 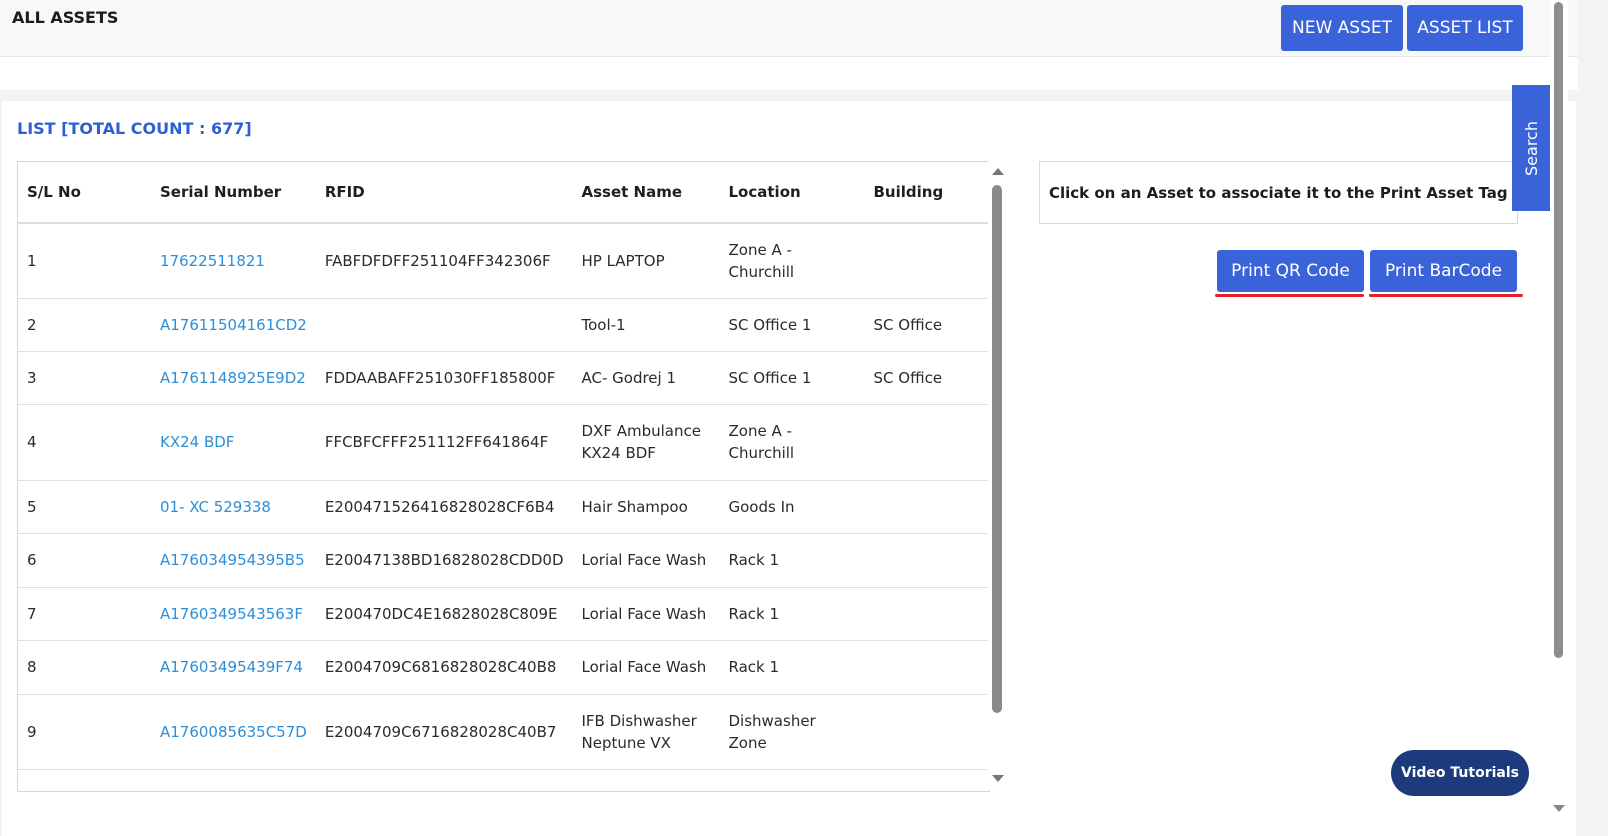 I want to click on cell-serial-link: A176034954395B5, so click(x=233, y=560).